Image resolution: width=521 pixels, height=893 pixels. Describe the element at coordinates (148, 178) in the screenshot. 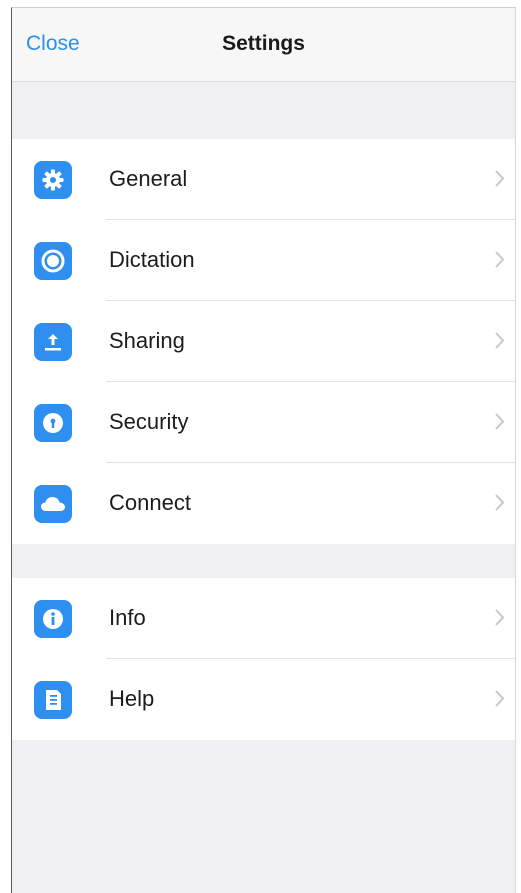

I see `settings-row-label: General` at that location.